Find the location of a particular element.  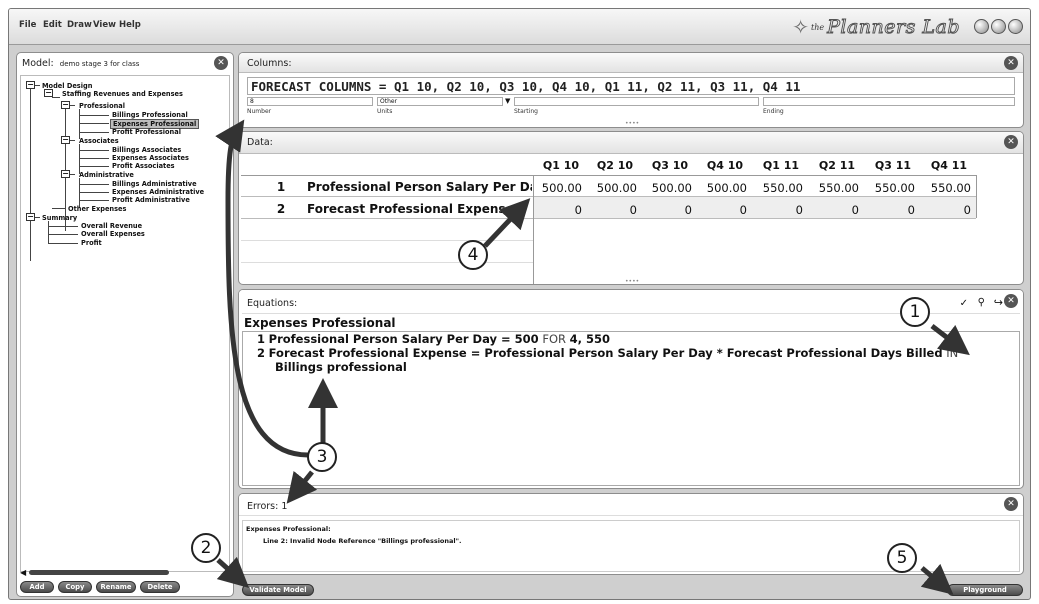

tree-node: Billings Professional is located at coordinates (150, 115).